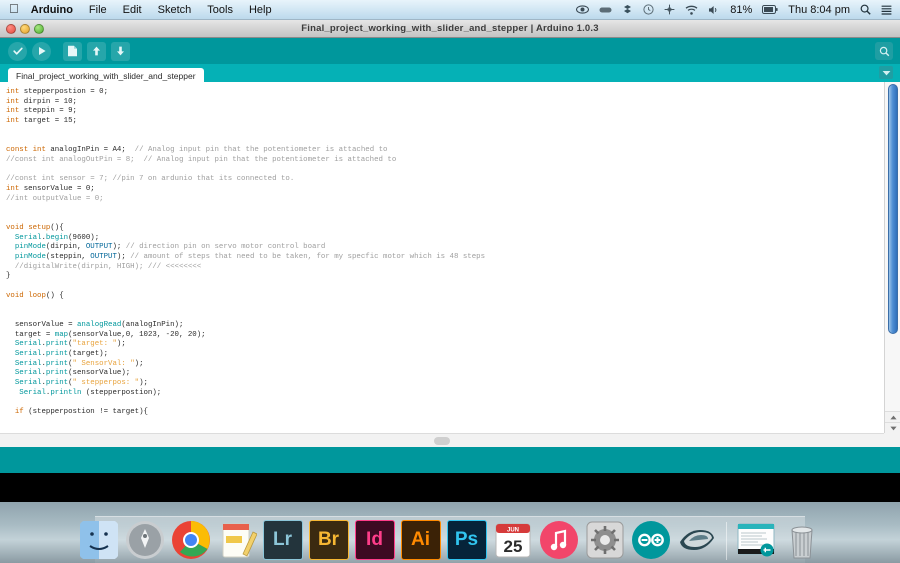 Image resolution: width=900 pixels, height=563 pixels. What do you see at coordinates (132, 10) in the screenshot?
I see `menu-item-edit: Edit` at bounding box center [132, 10].